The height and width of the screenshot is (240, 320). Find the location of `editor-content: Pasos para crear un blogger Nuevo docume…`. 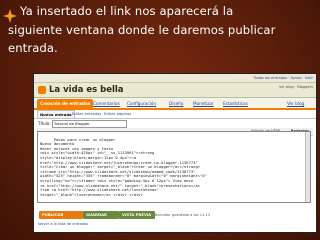

editor-content: Pasos para crear un blogger Nuevo docume… is located at coordinates (123, 166).